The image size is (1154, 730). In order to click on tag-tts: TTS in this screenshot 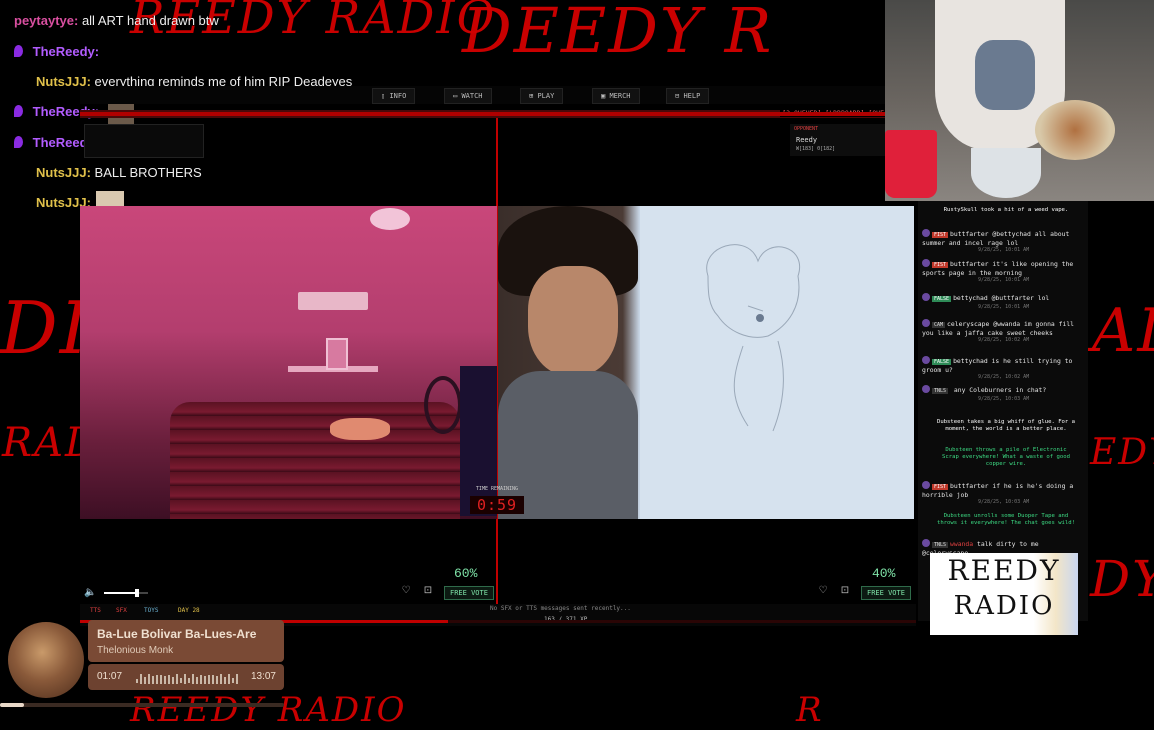, I will do `click(95, 610)`.